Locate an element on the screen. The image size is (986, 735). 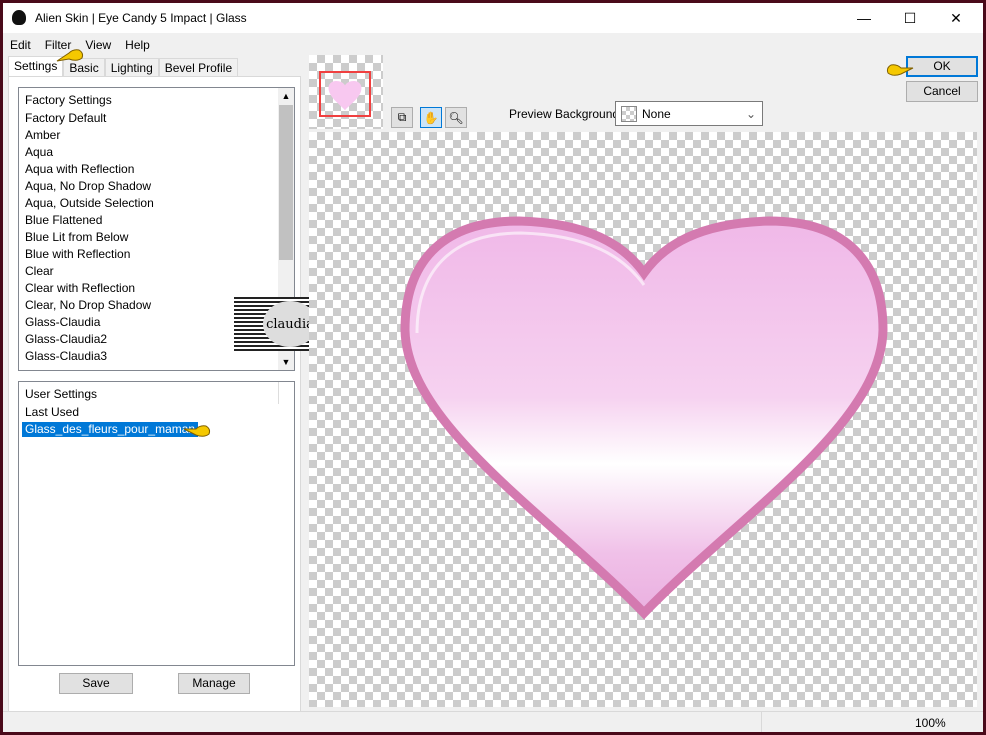
tab-strip: Settings Basic Lighting Bevel Profile is located at coordinates (123, 66).